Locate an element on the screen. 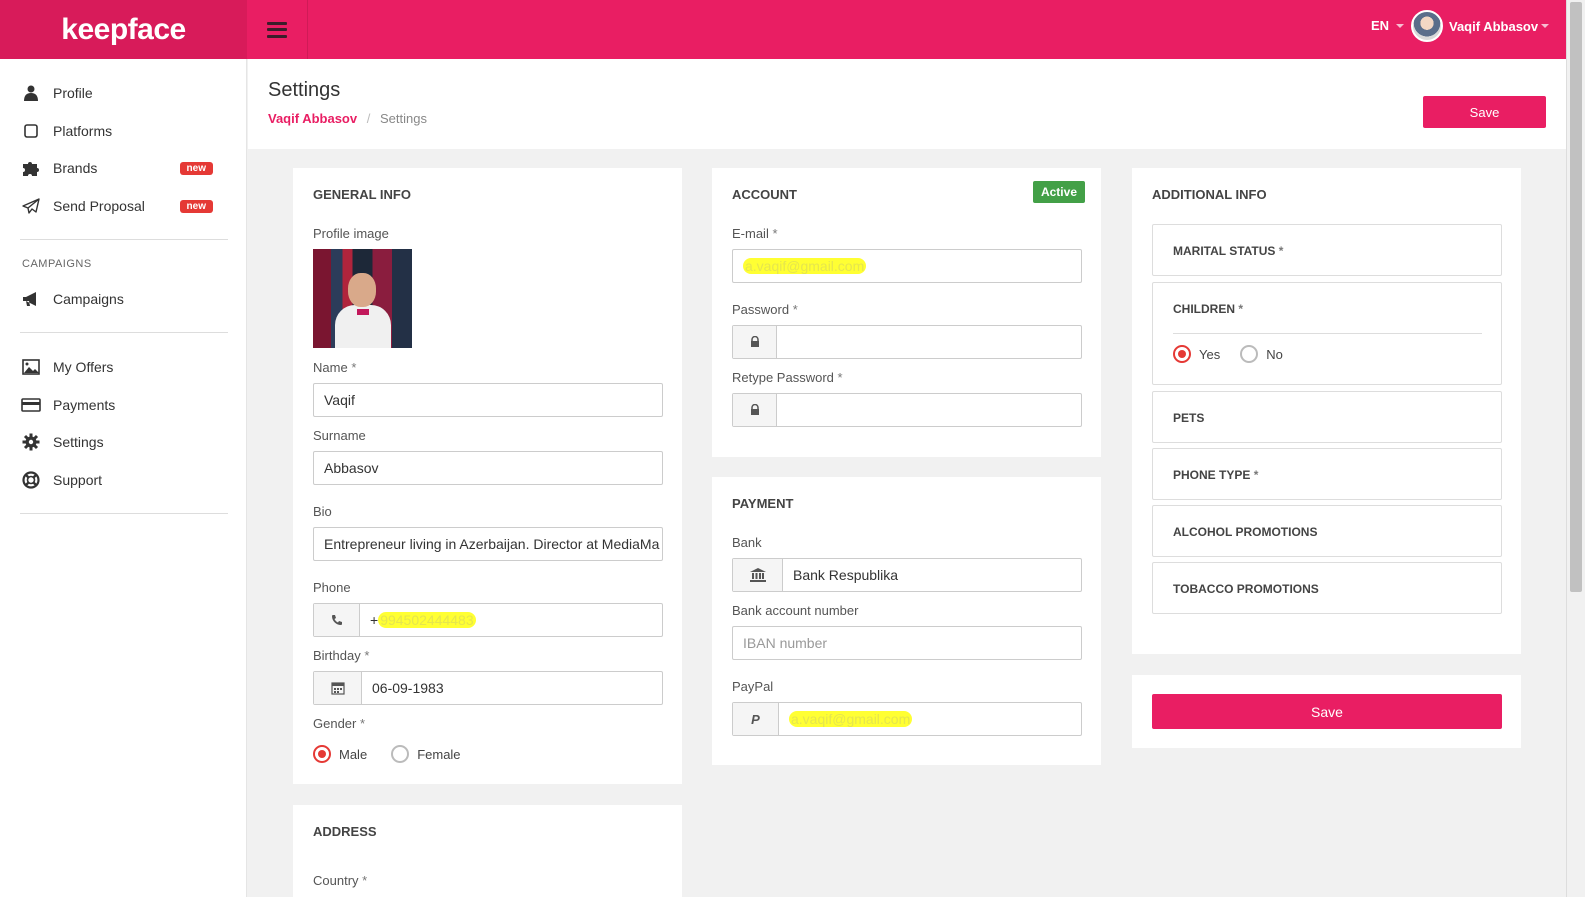 The height and width of the screenshot is (897, 1585). name-label: Name * is located at coordinates (335, 367).